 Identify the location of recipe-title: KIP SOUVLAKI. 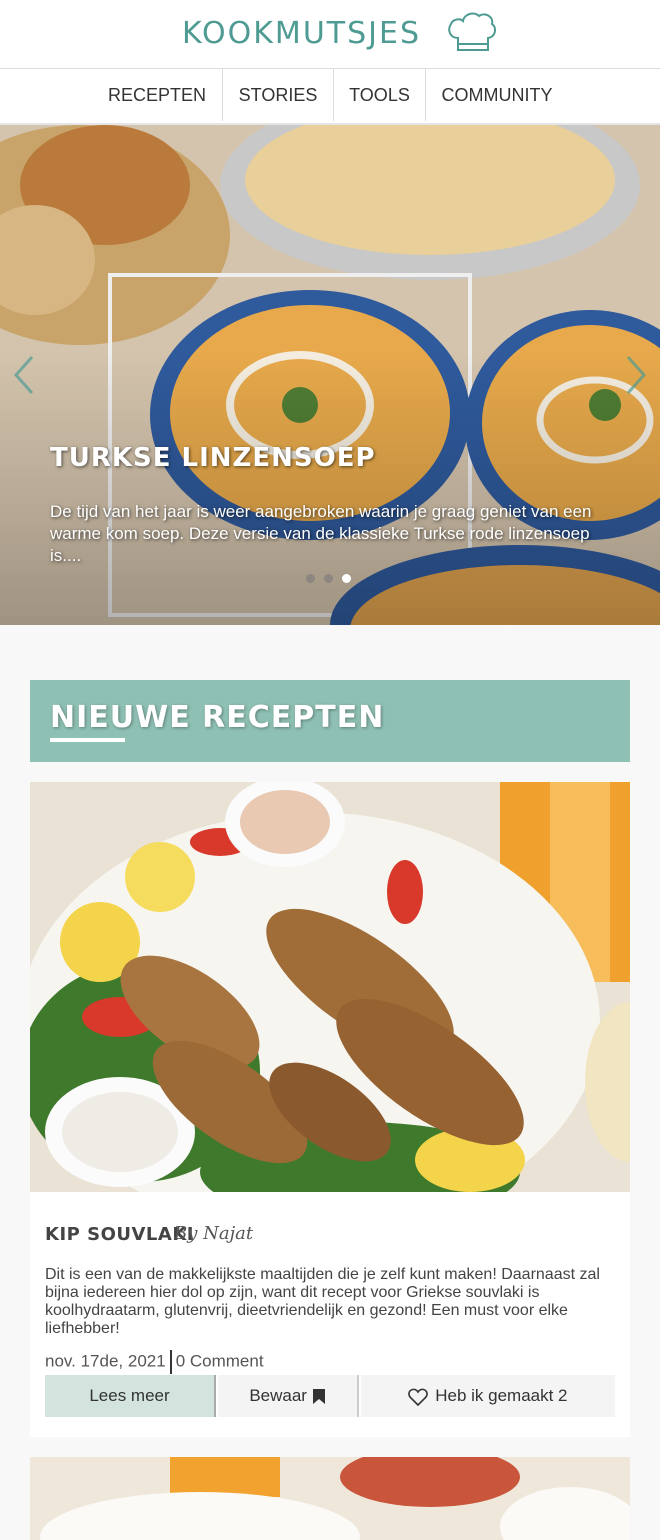
(119, 1234).